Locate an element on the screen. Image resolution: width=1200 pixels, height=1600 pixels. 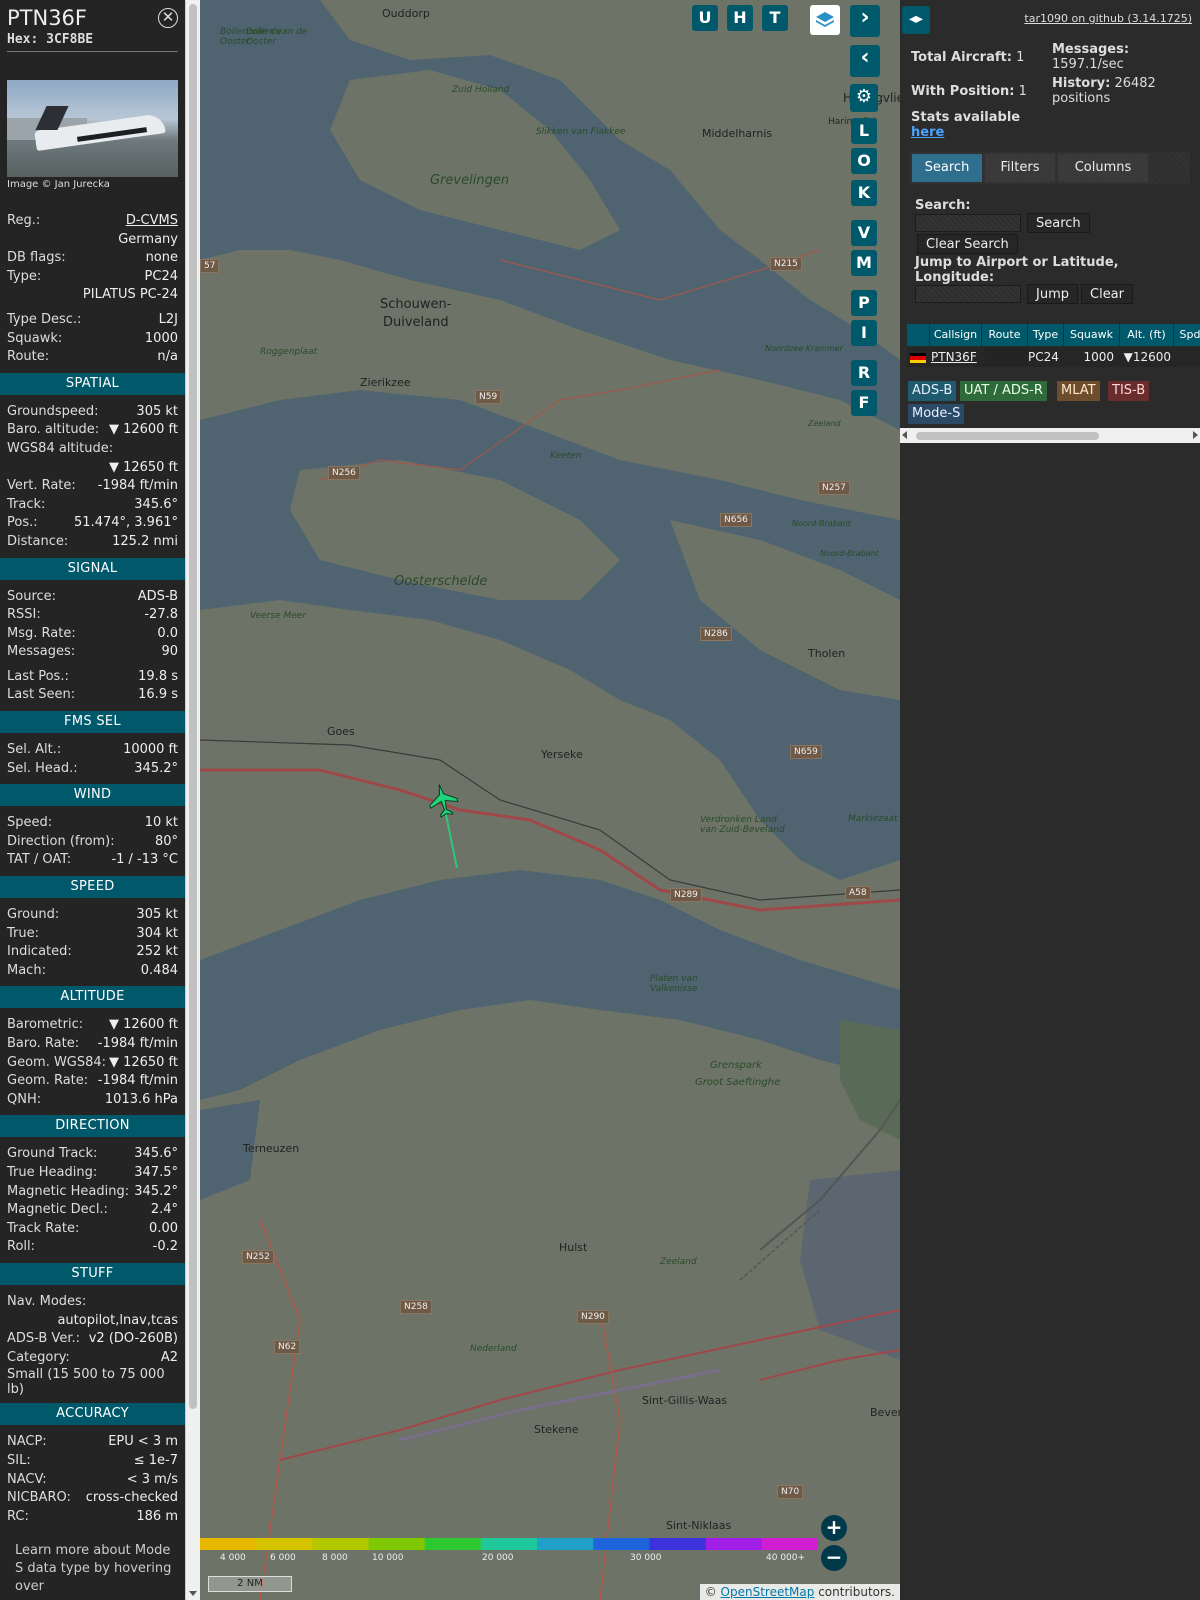
detail-row: Barometric: ▼ 12600 ft is located at coordinates (92, 1025).